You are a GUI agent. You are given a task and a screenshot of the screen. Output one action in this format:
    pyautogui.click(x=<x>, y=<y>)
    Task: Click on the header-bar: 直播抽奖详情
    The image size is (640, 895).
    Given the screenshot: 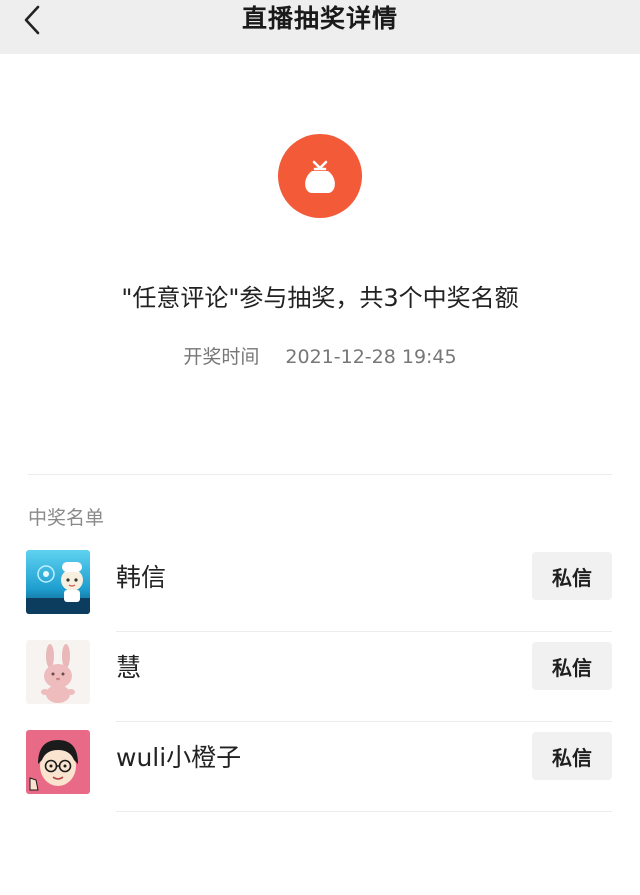 What is the action you would take?
    pyautogui.click(x=320, y=27)
    